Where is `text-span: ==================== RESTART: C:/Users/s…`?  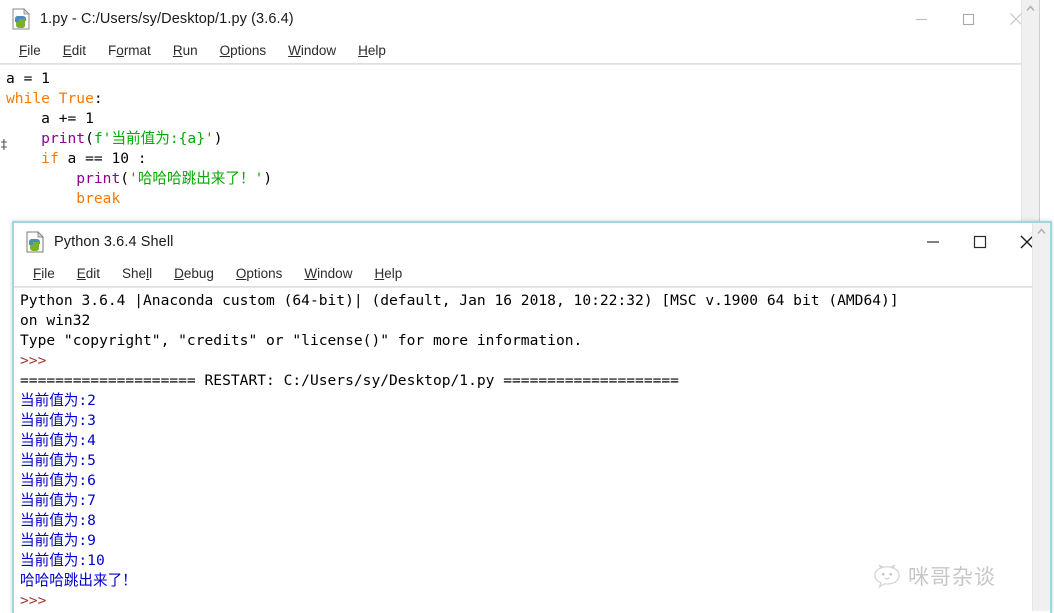 text-span: ==================== RESTART: C:/Users/s… is located at coordinates (349, 380).